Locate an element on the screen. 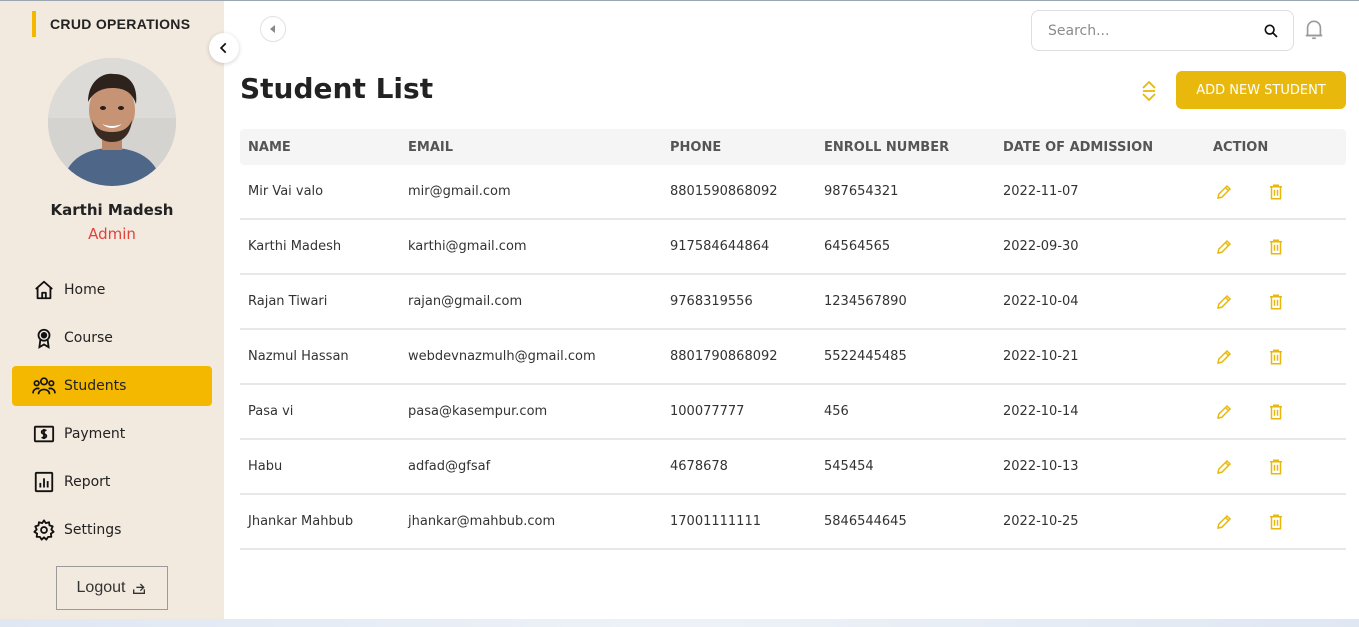 The image size is (1359, 627). caret-left-icon is located at coordinates (272, 29).